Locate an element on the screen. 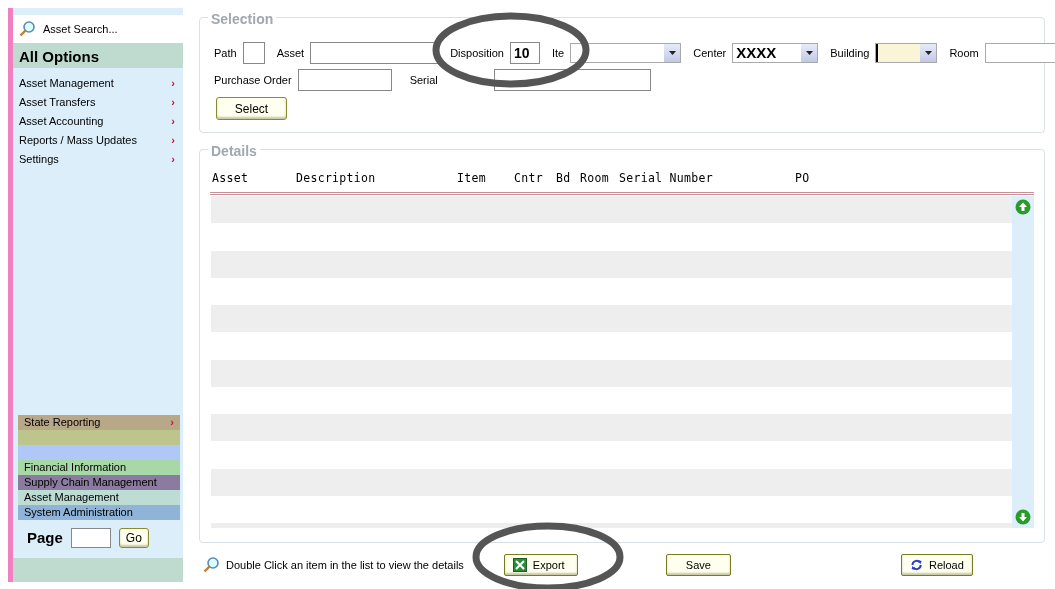 This screenshot has width=1055, height=589. go-button: Go is located at coordinates (133, 538).